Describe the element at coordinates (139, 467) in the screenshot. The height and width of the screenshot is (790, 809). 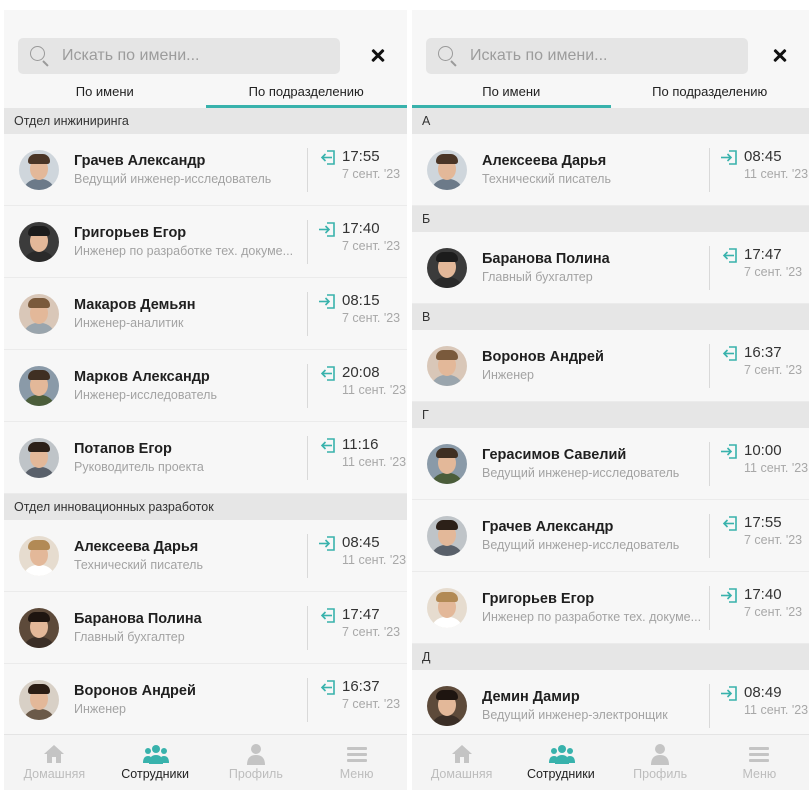
I see `employee-position: Руководитель проекта` at that location.